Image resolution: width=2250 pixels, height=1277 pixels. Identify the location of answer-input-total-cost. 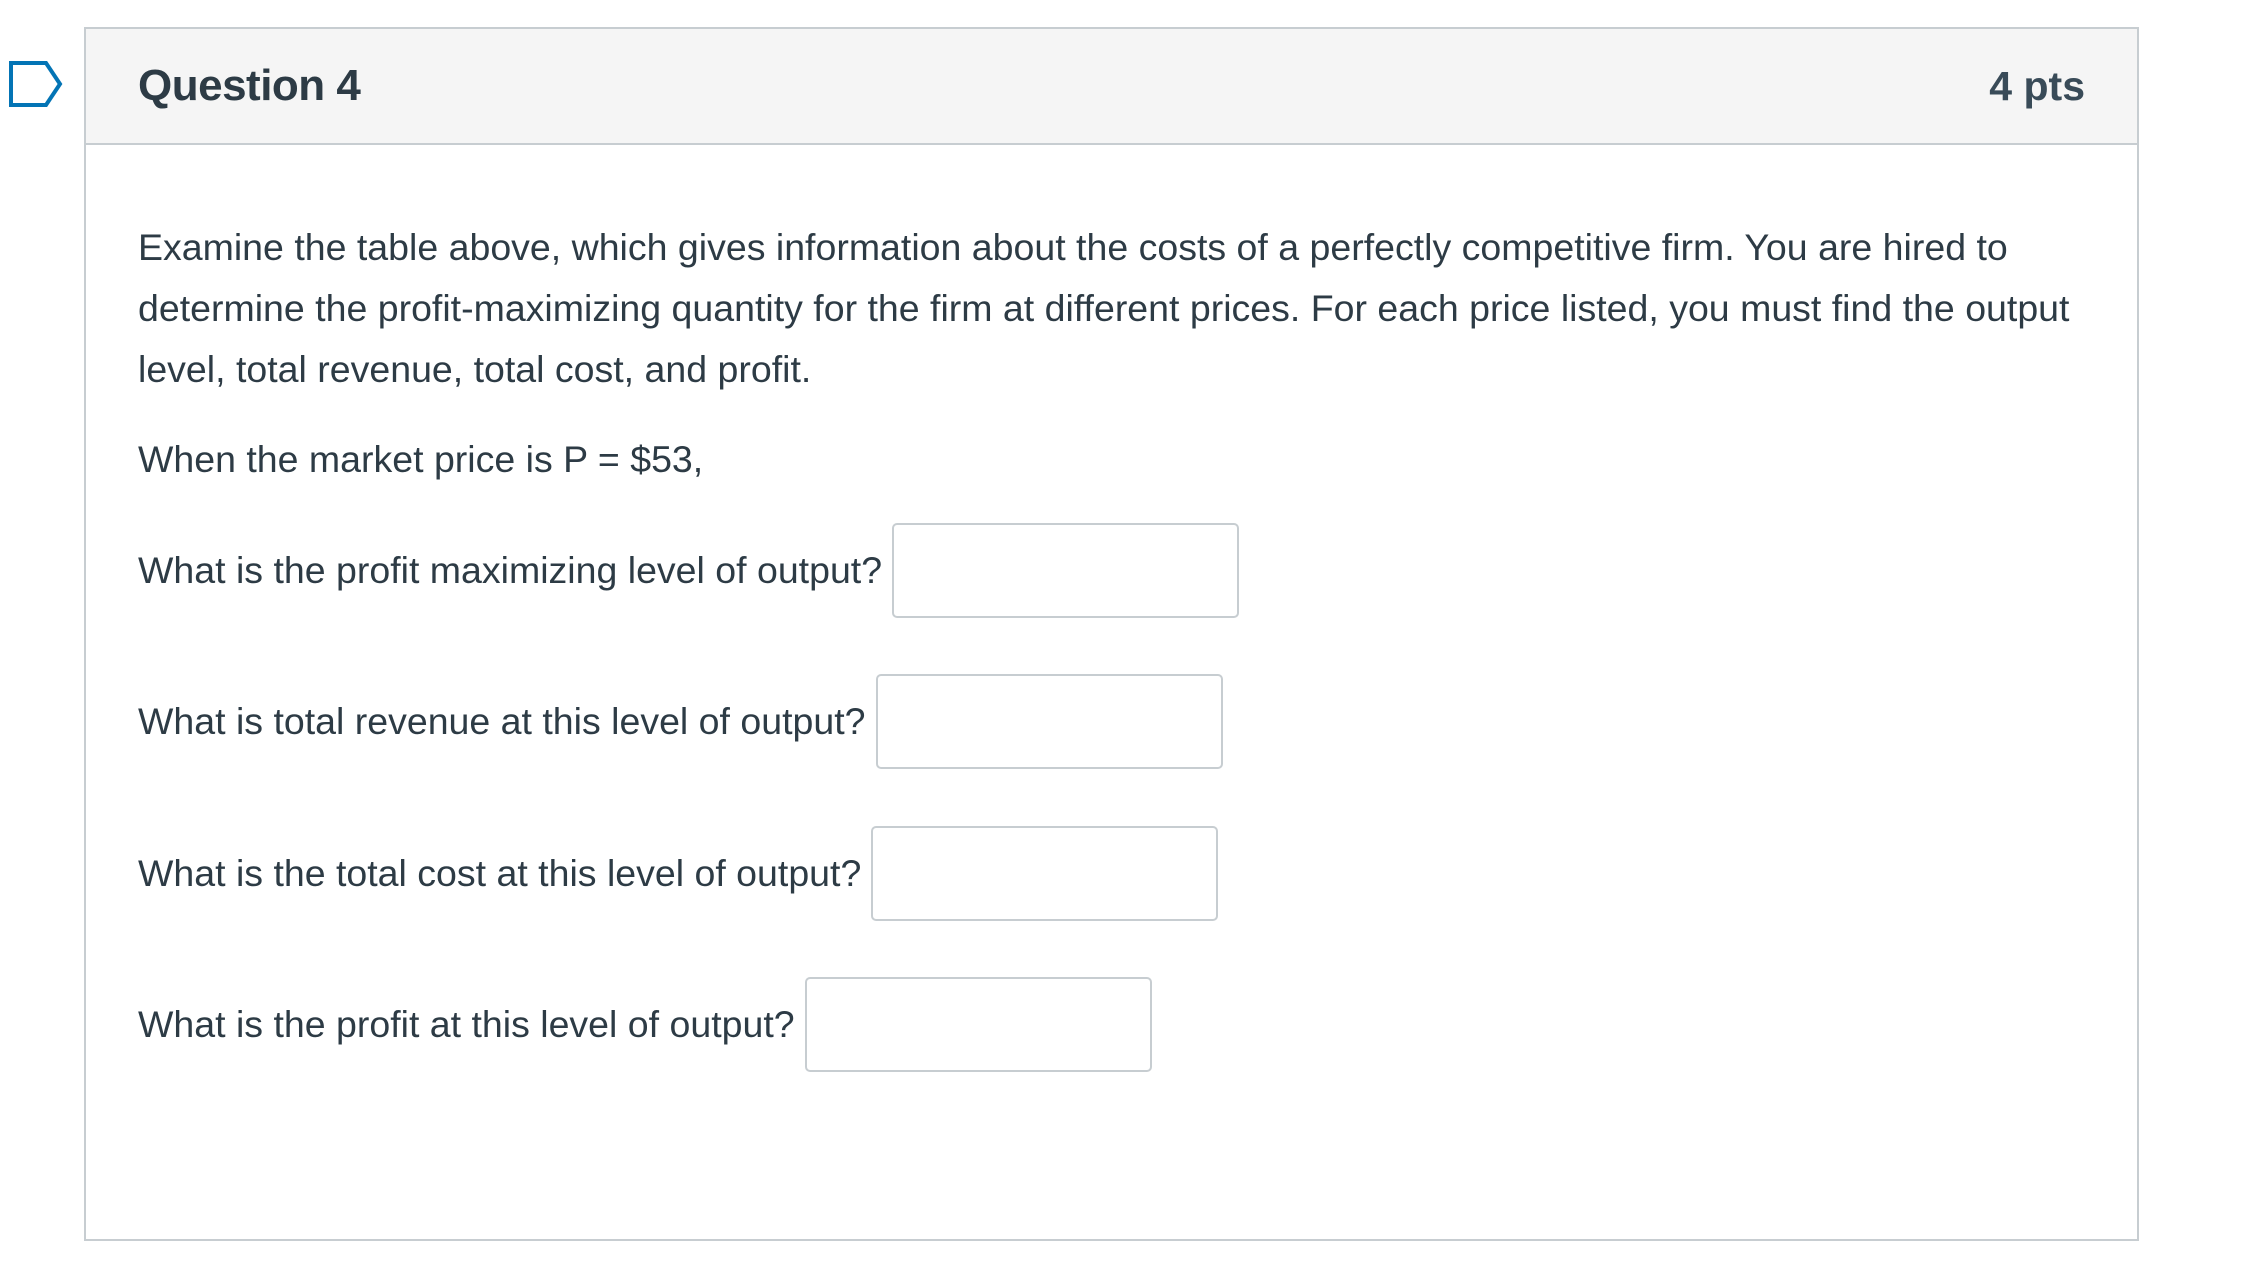
(1045, 873).